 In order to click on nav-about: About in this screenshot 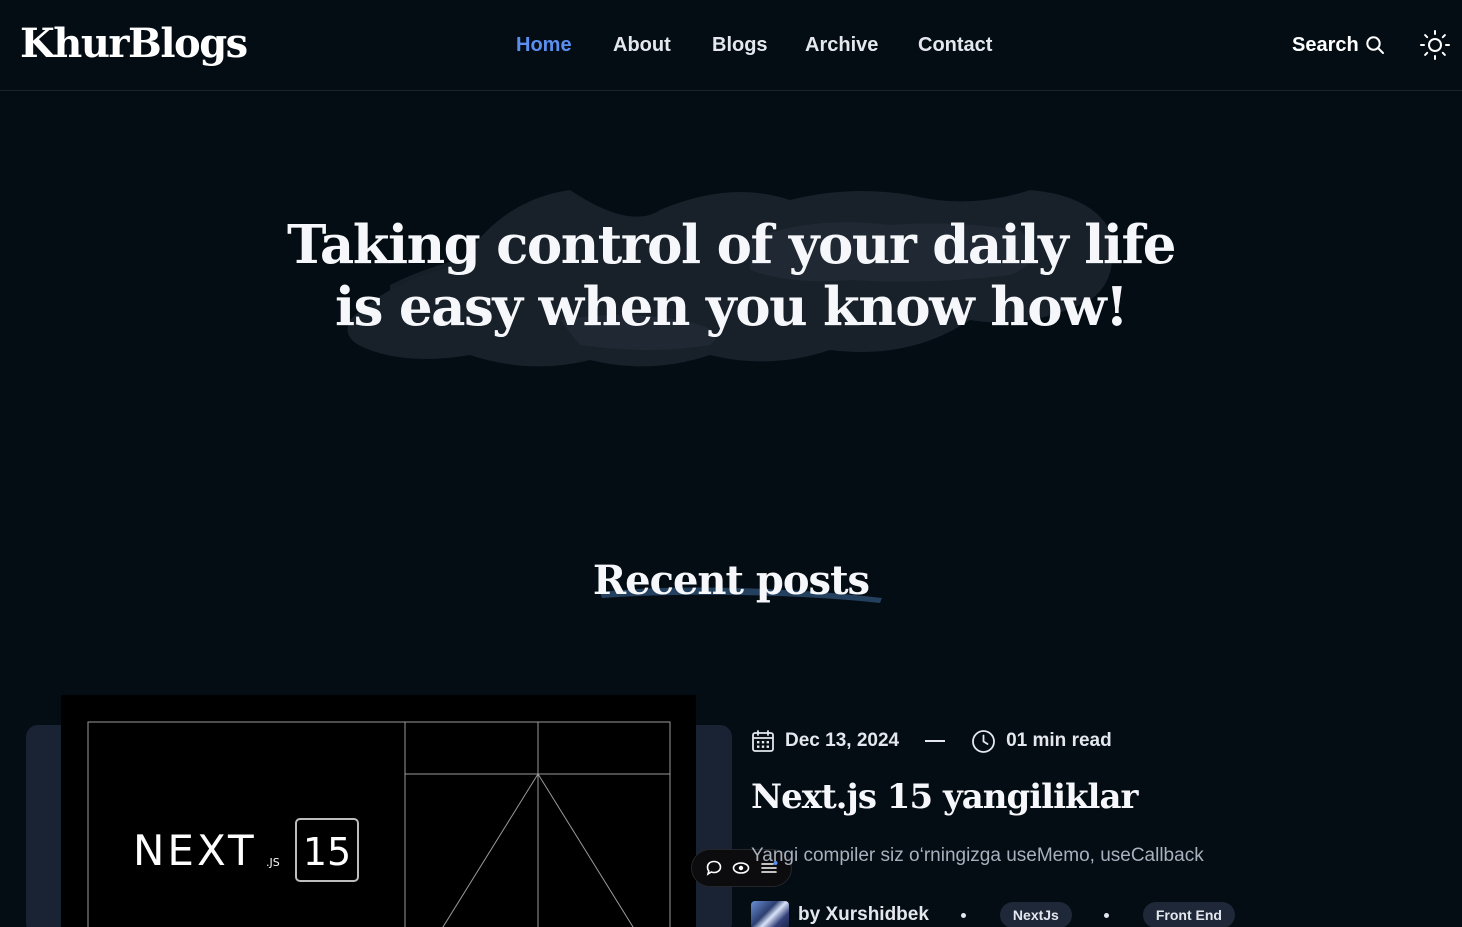, I will do `click(642, 45)`.